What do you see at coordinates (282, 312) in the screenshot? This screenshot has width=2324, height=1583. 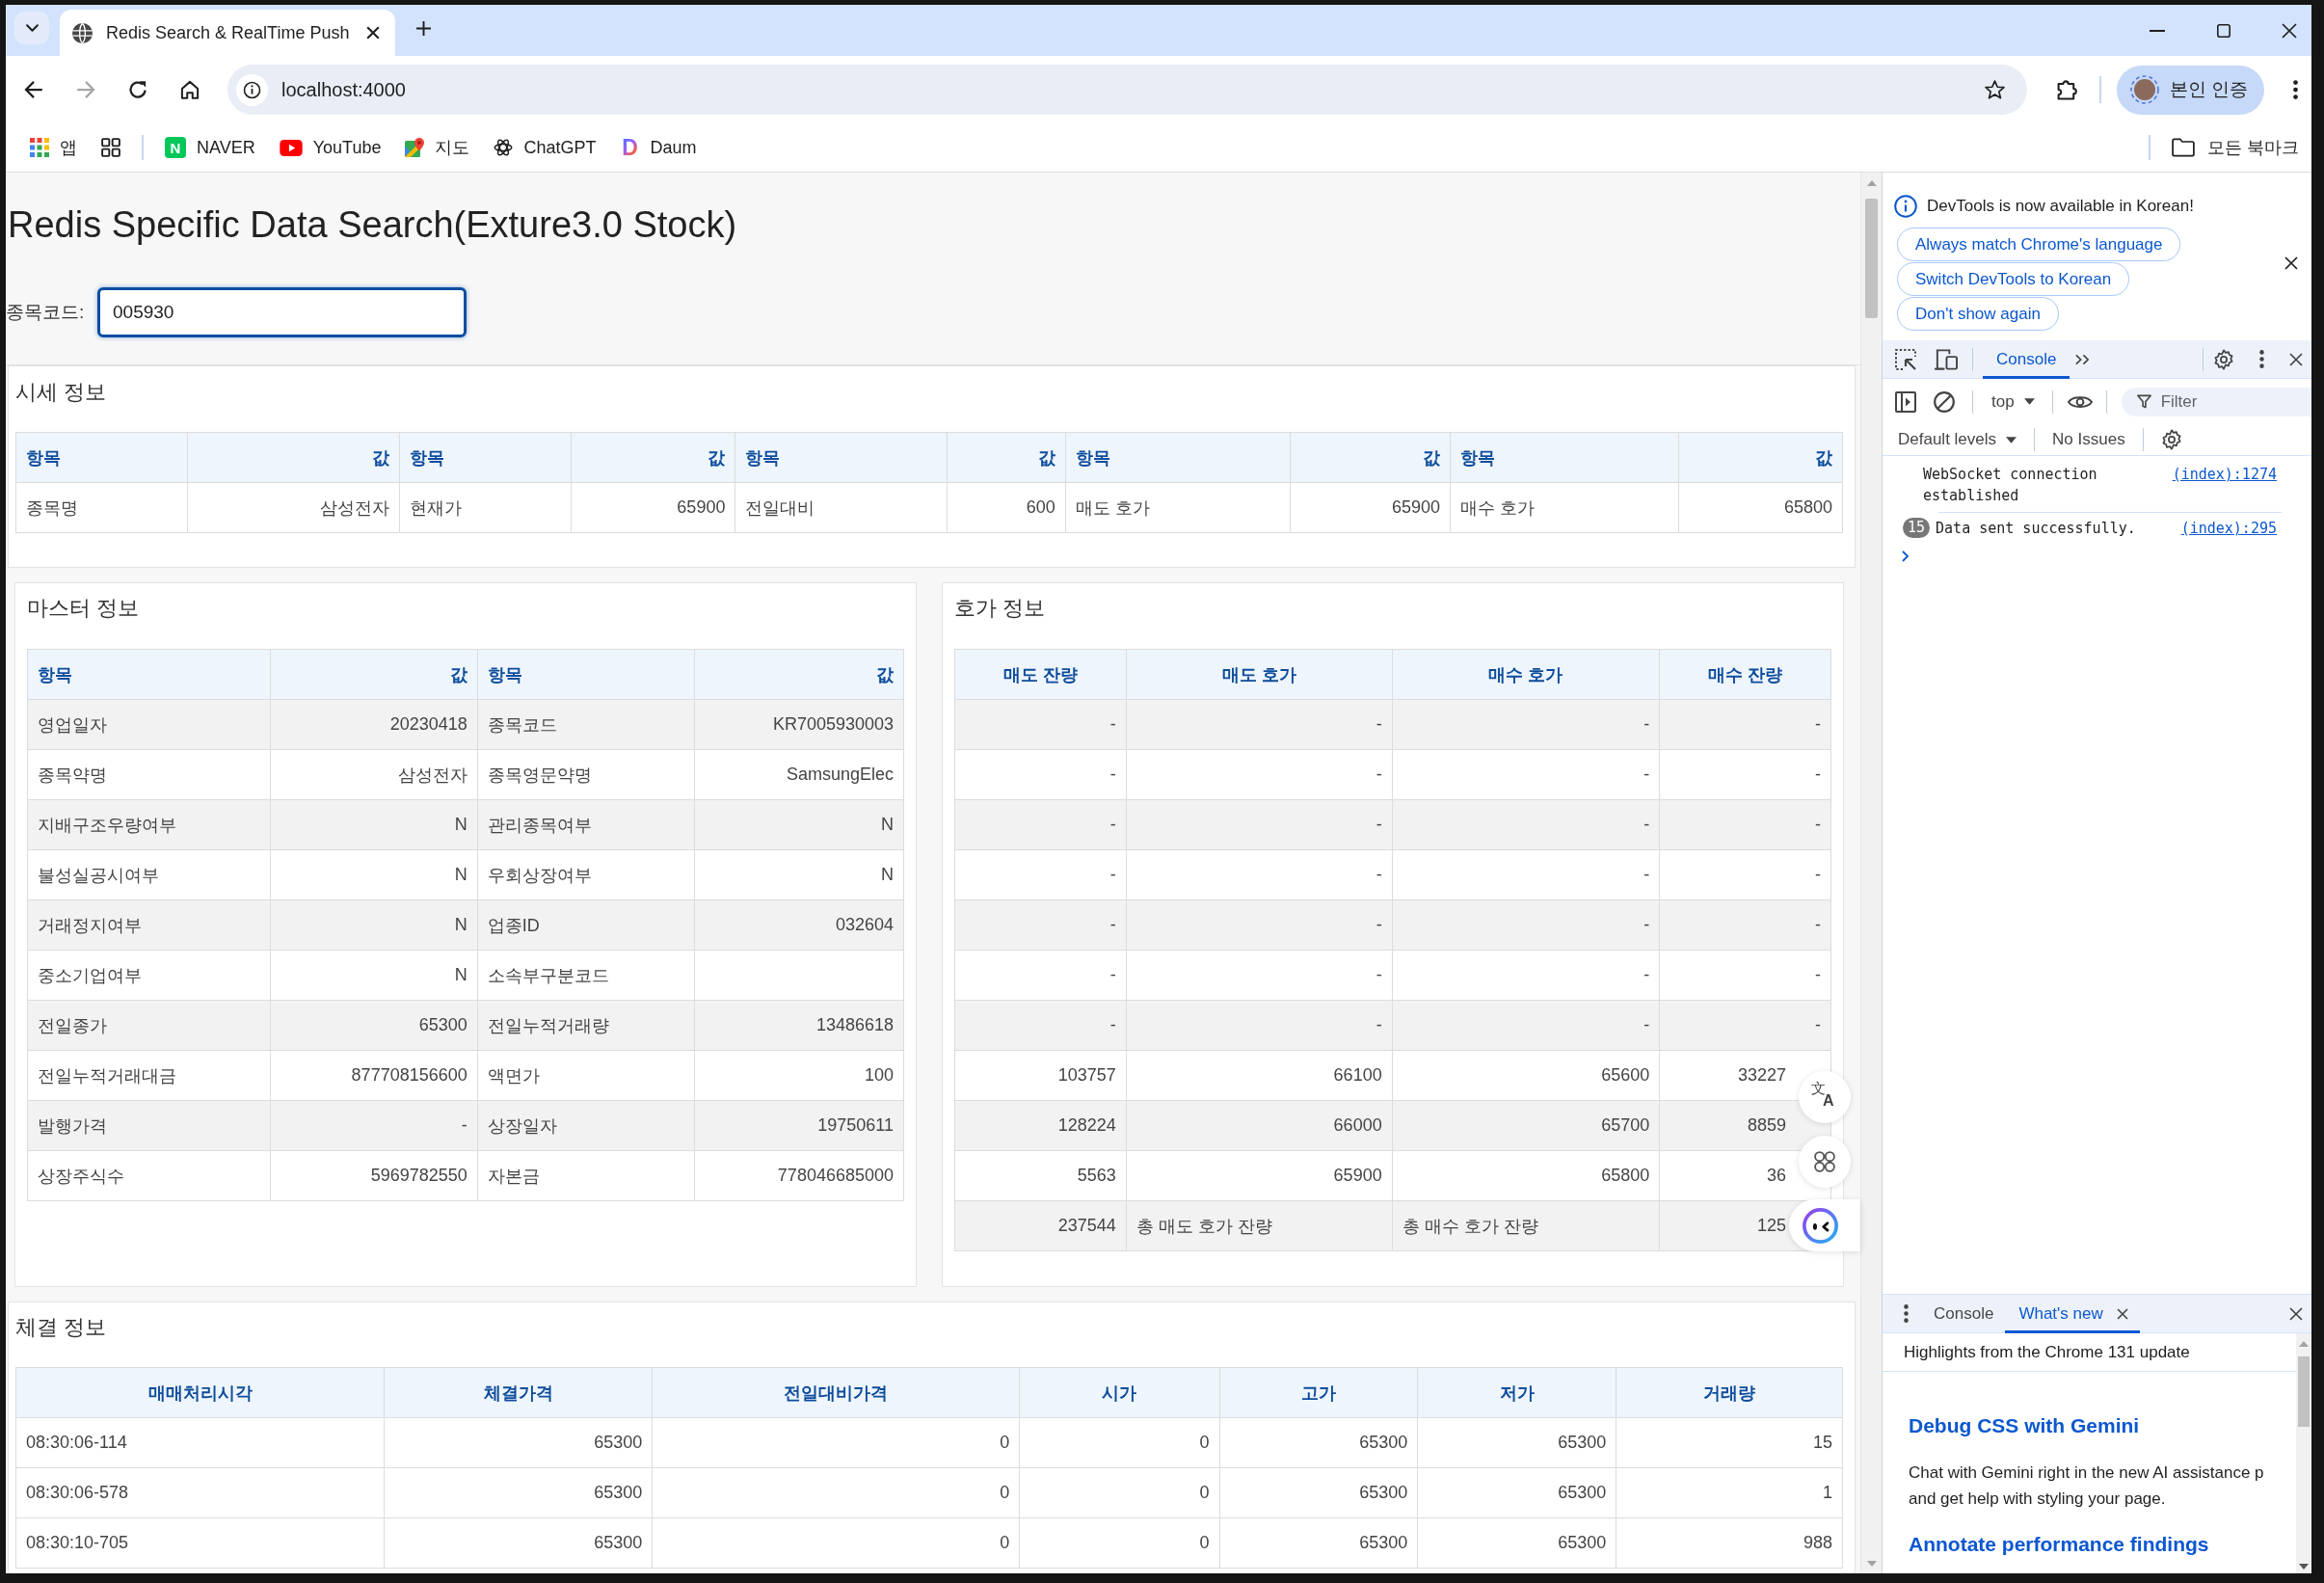 I see `stock-code-field: 005930` at bounding box center [282, 312].